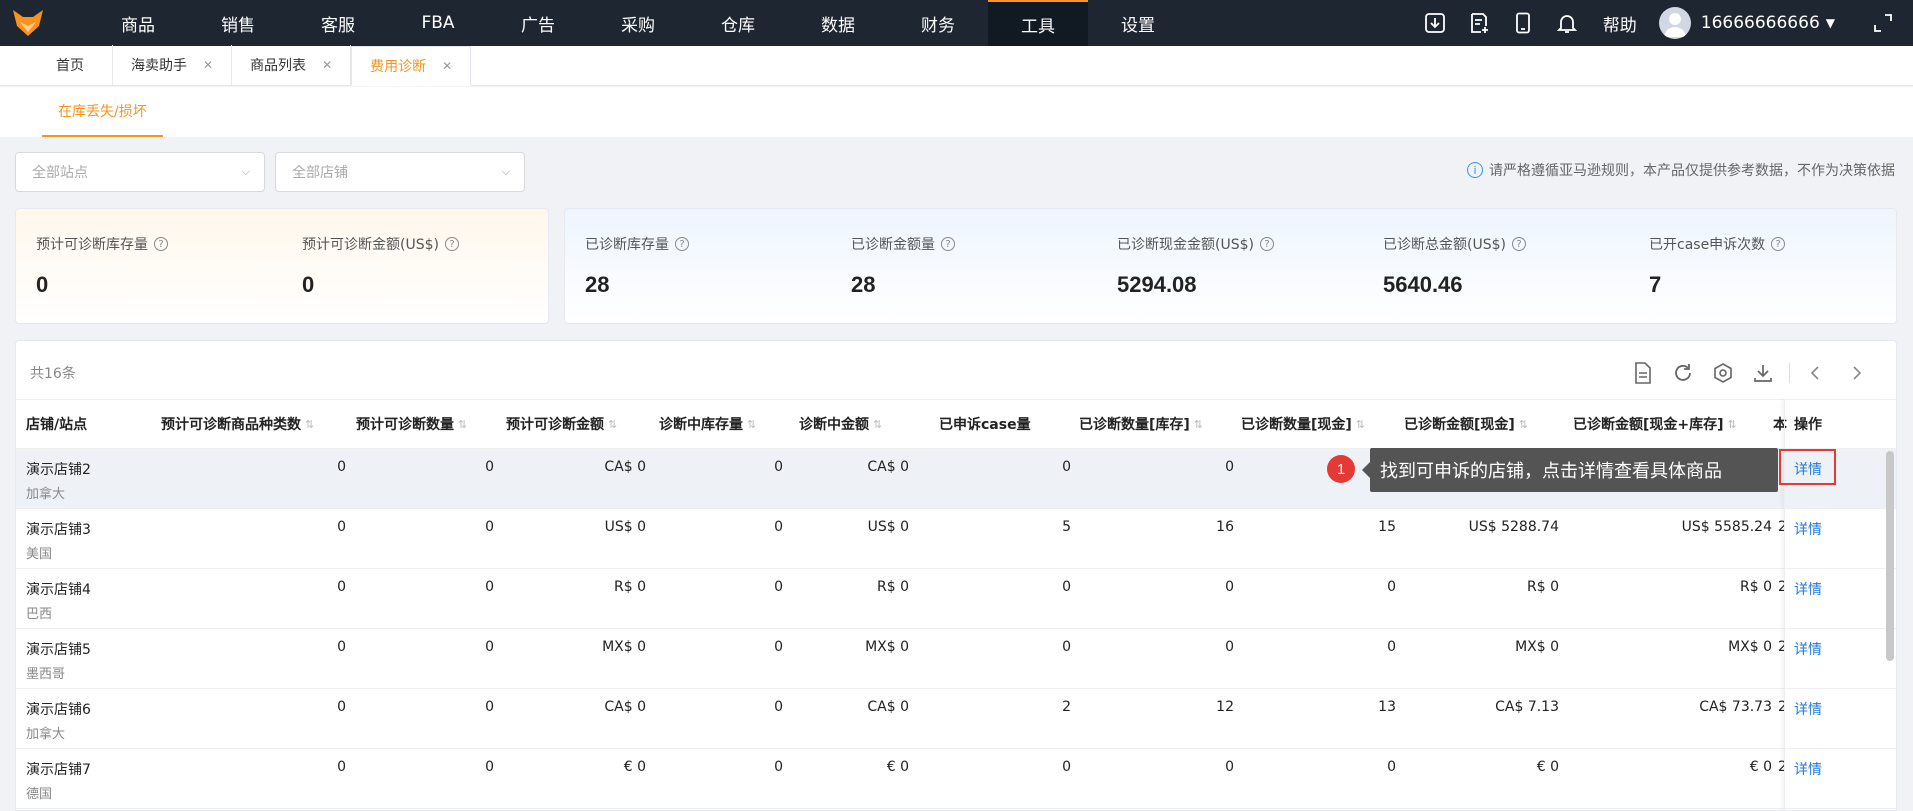 This screenshot has height=811, width=1913. I want to click on export-file-icon, so click(1643, 373).